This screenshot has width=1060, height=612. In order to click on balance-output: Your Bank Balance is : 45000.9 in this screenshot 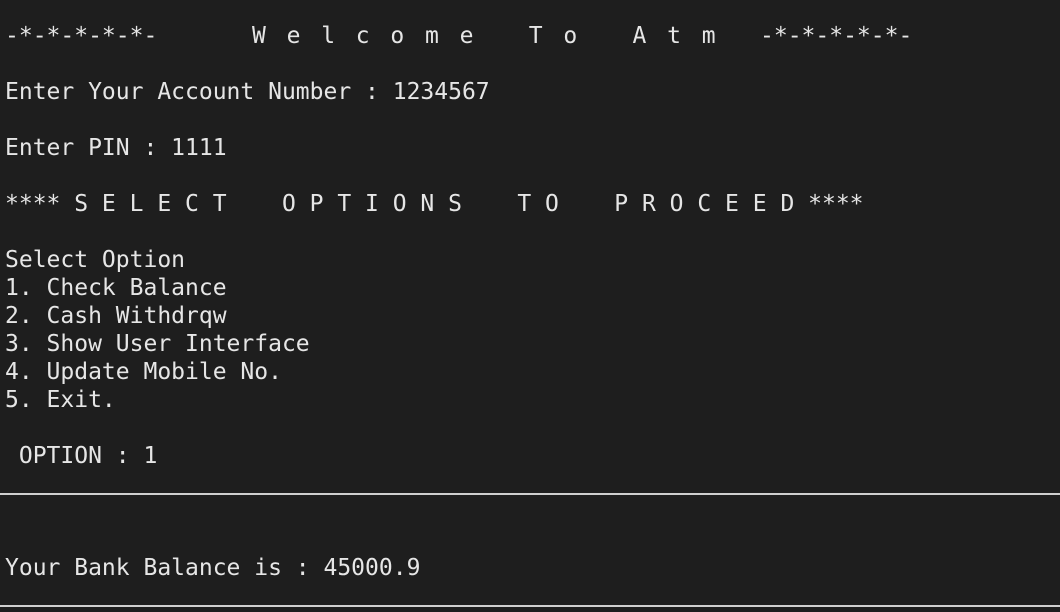, I will do `click(213, 568)`.